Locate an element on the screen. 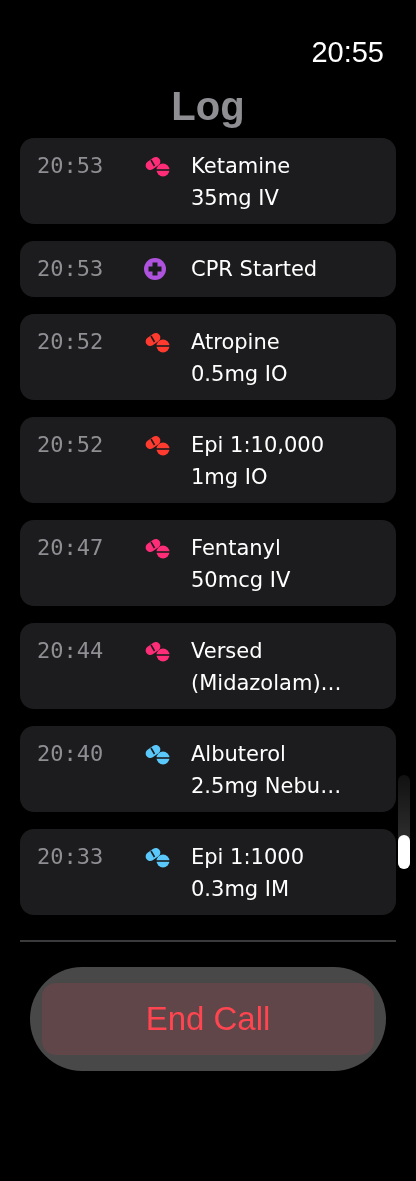 This screenshot has width=416, height=1181. entry-title: Albuterol is located at coordinates (239, 754).